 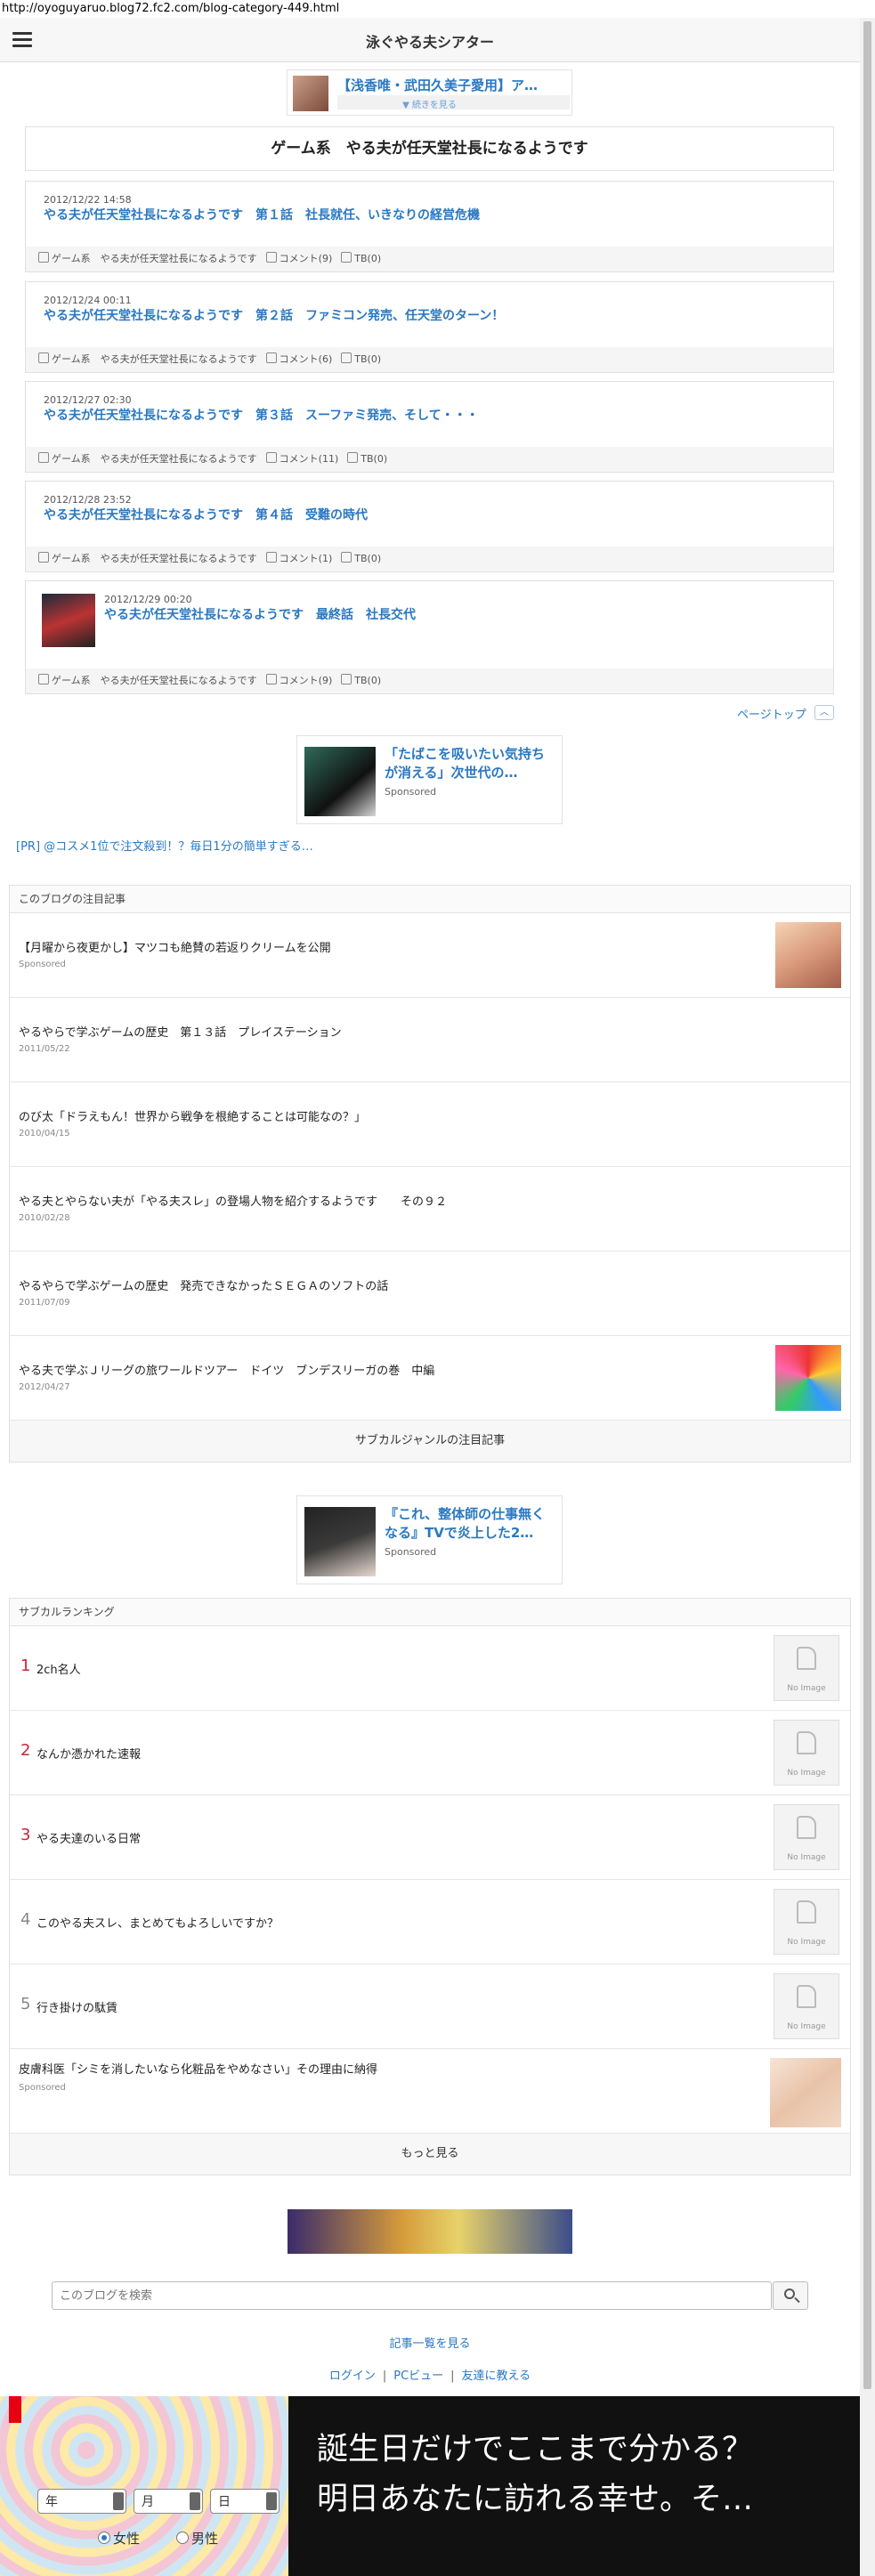 I want to click on article-title-link: やる夫が任天堂社長になるようです 最終話 社長交代, so click(x=260, y=614).